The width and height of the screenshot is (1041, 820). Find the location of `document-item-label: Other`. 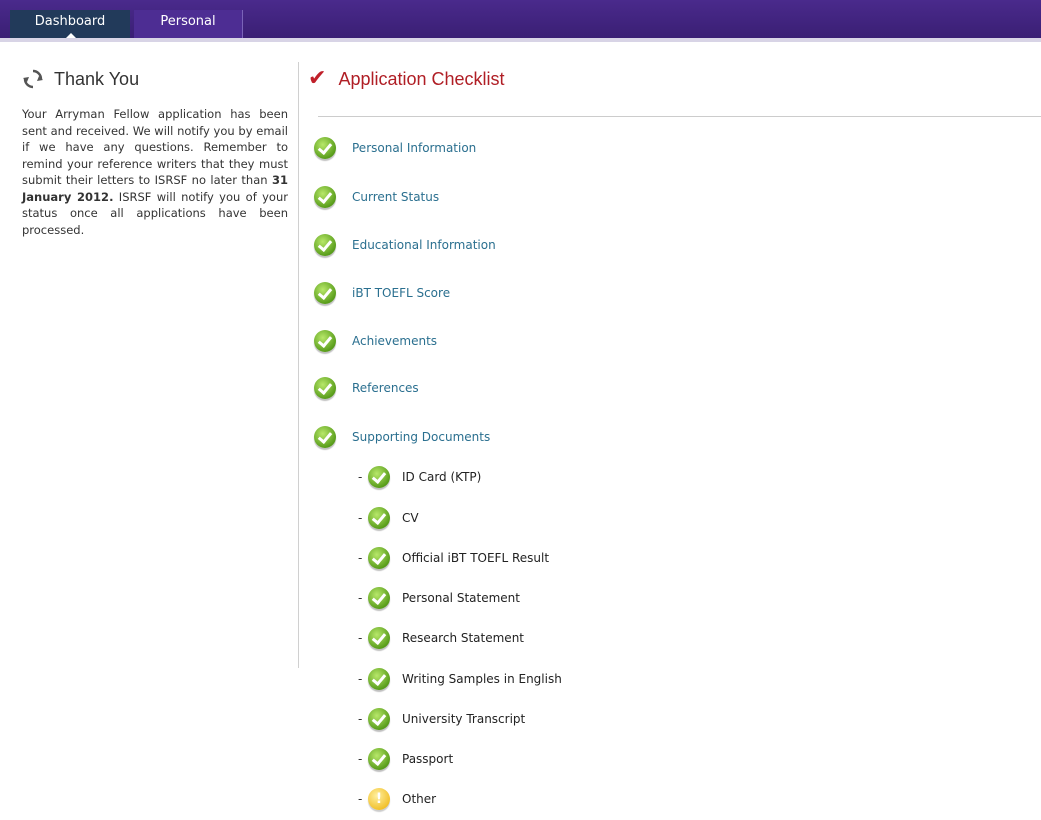

document-item-label: Other is located at coordinates (419, 799).